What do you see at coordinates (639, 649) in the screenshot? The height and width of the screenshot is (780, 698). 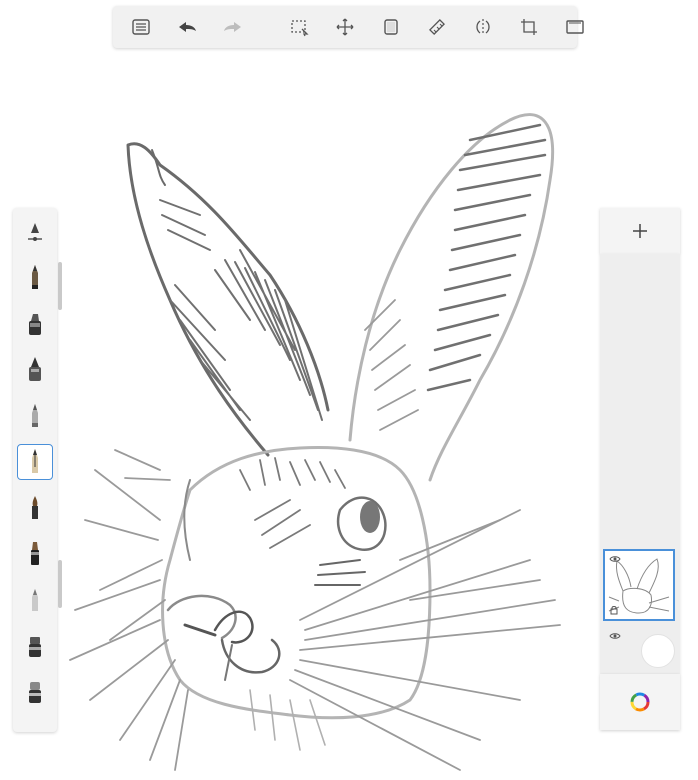 I see `background-layer` at bounding box center [639, 649].